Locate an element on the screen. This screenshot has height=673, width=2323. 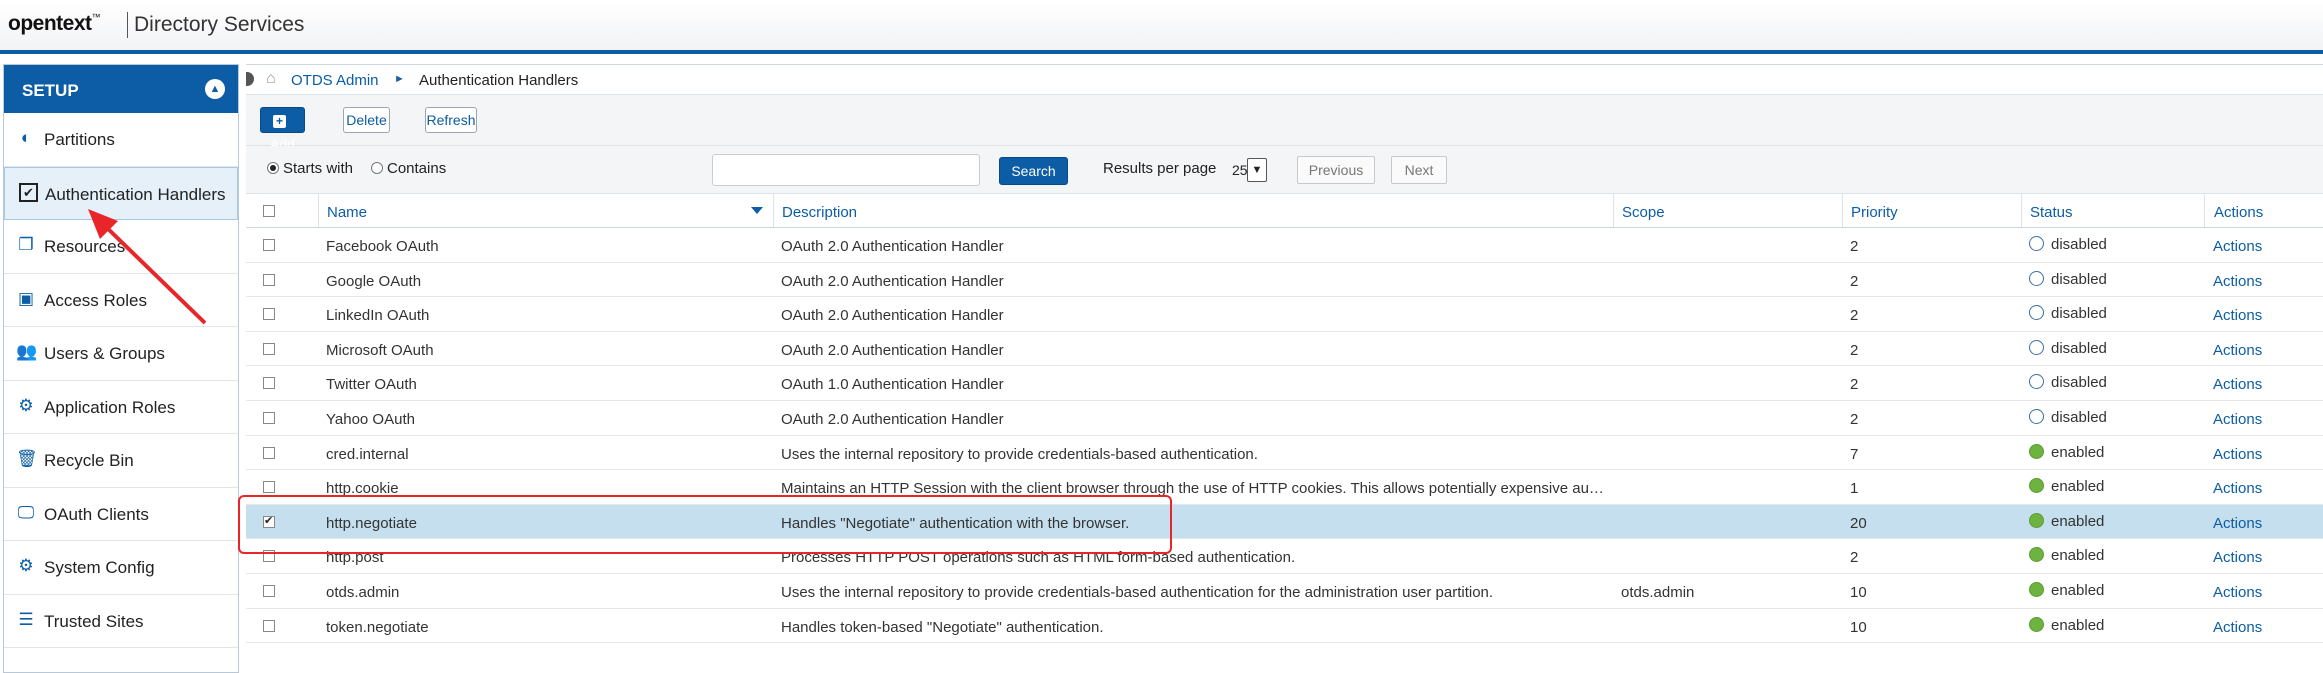
home-icon: ⌂ is located at coordinates (271, 79).